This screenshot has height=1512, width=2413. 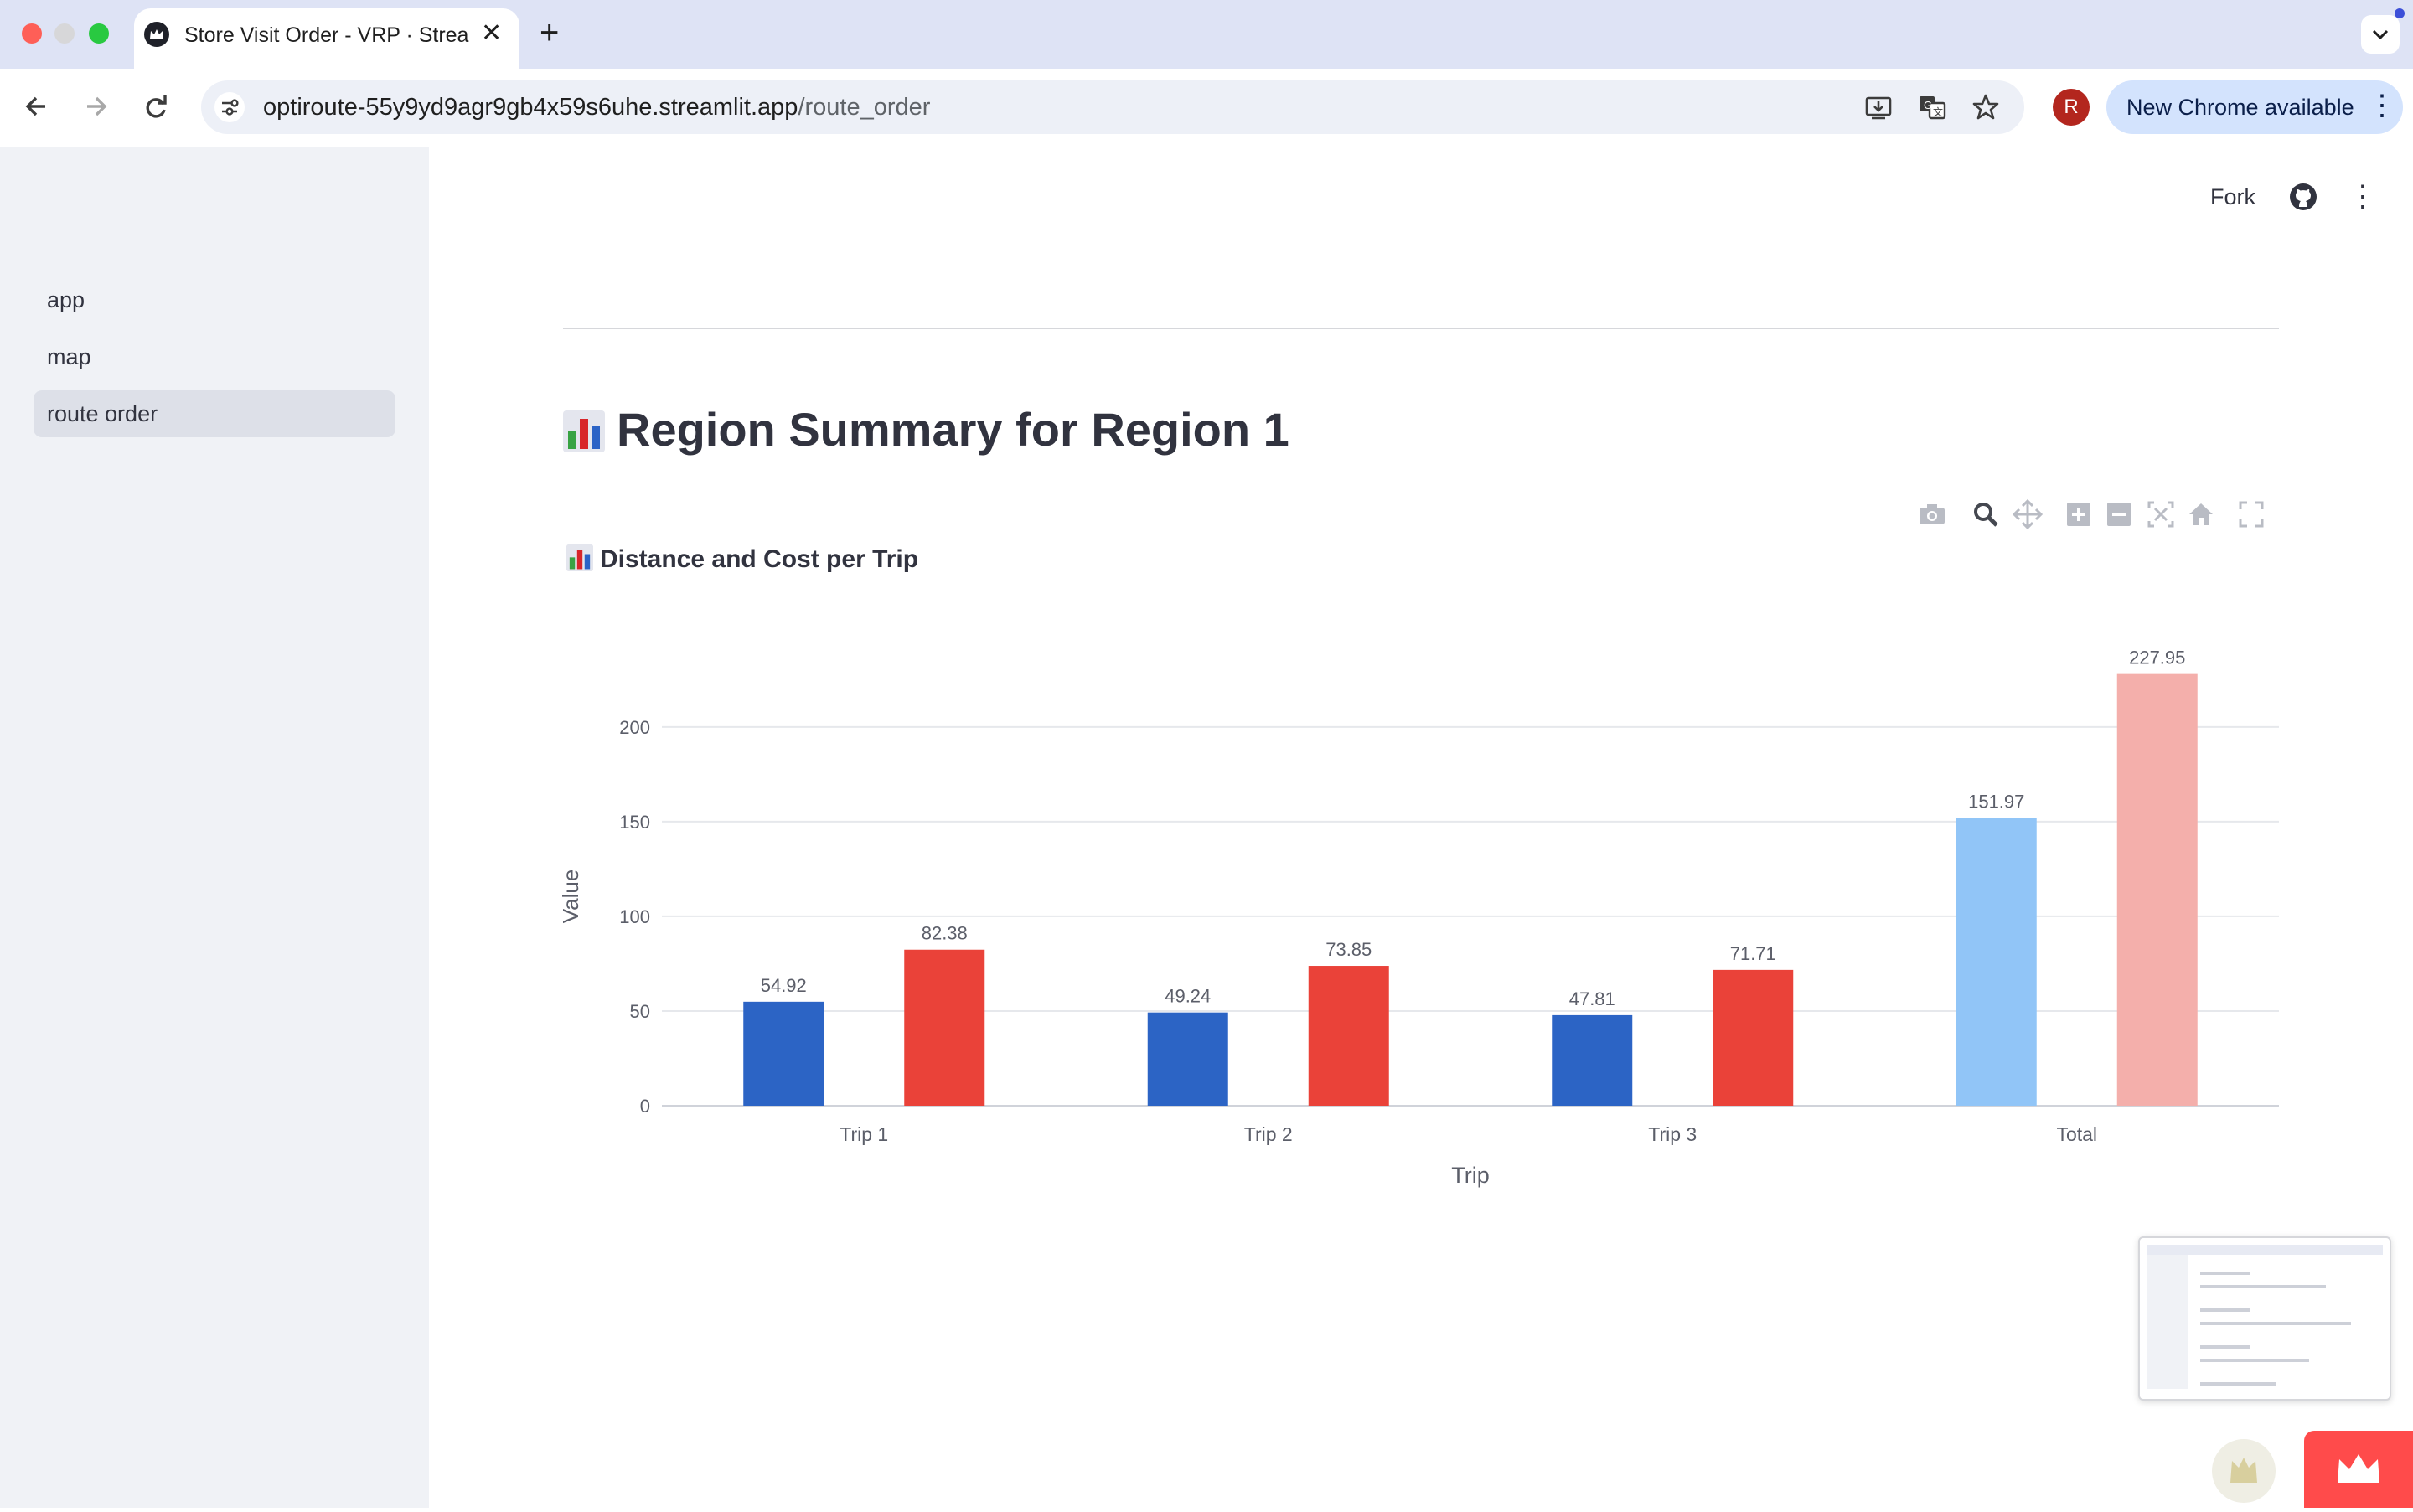 I want to click on chrome-menu-icon: ⋮, so click(x=2382, y=105).